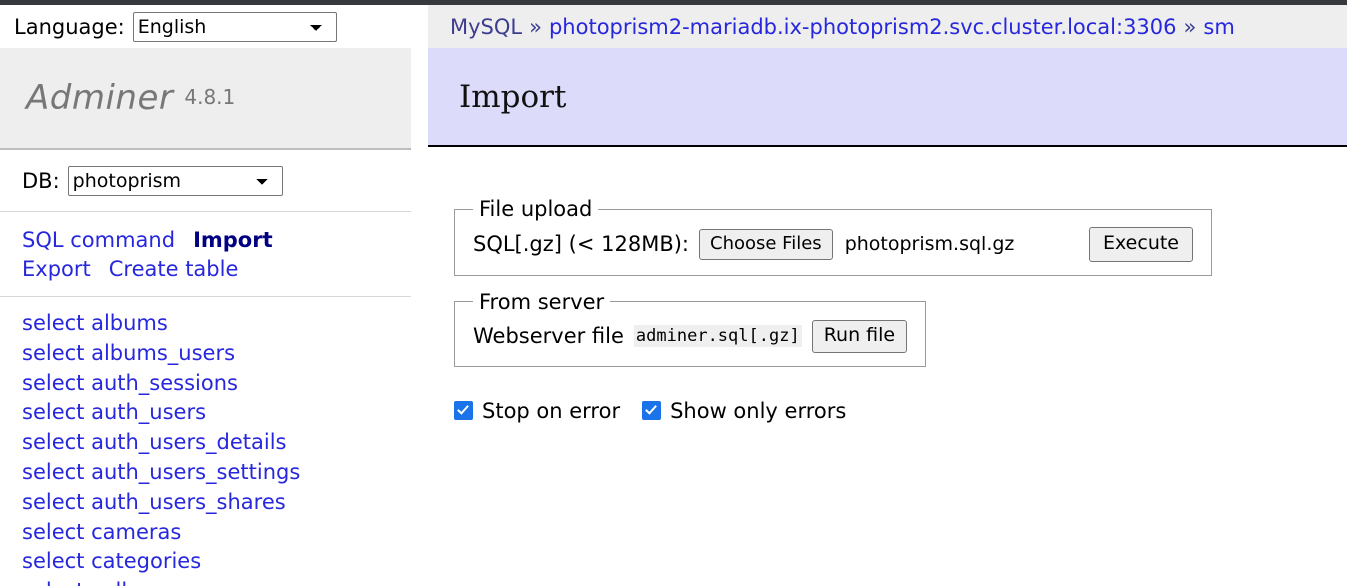 The width and height of the screenshot is (1347, 586). What do you see at coordinates (486, 26) in the screenshot?
I see `breadcrumb-system: MySQL` at bounding box center [486, 26].